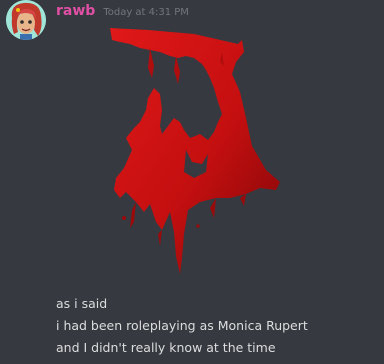 This screenshot has height=364, width=384. What do you see at coordinates (166, 347) in the screenshot?
I see `message-line: and I didn't really know at the time` at bounding box center [166, 347].